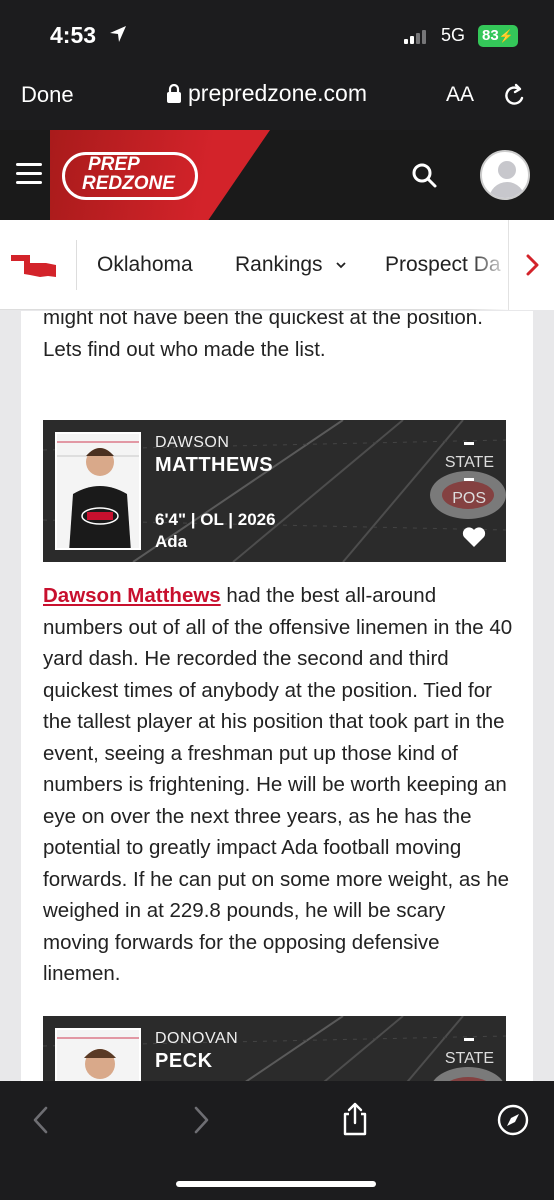 The height and width of the screenshot is (1200, 554). Describe the element at coordinates (515, 98) in the screenshot. I see `reload-icon` at that location.